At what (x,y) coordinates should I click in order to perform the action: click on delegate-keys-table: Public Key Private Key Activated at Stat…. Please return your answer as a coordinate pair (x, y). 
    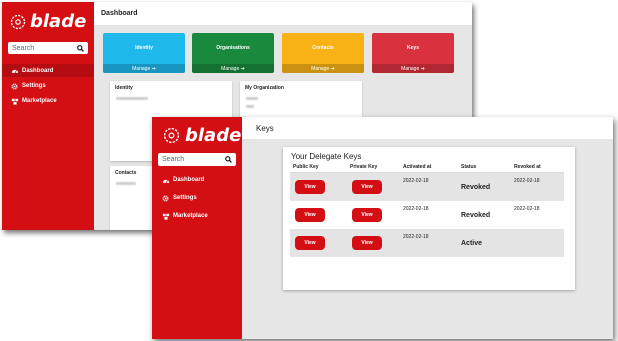
    Looking at the image, I should click on (427, 209).